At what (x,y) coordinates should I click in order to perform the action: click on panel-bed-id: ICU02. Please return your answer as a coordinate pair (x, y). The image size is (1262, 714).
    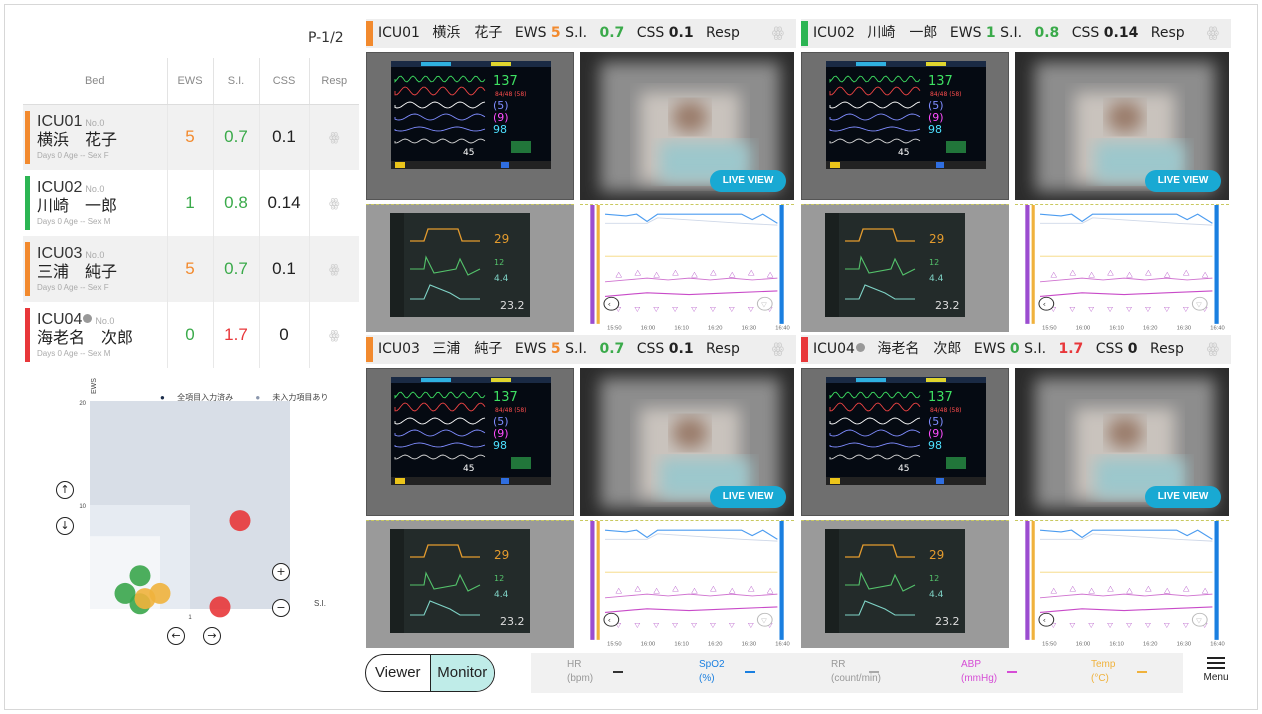
    Looking at the image, I should click on (834, 33).